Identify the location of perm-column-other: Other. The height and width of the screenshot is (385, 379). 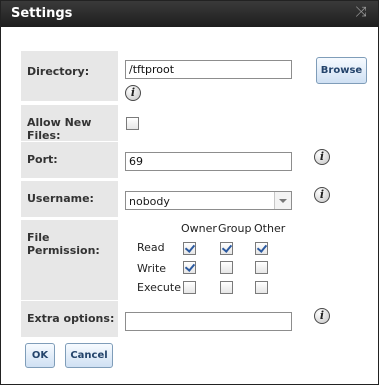
(270, 228).